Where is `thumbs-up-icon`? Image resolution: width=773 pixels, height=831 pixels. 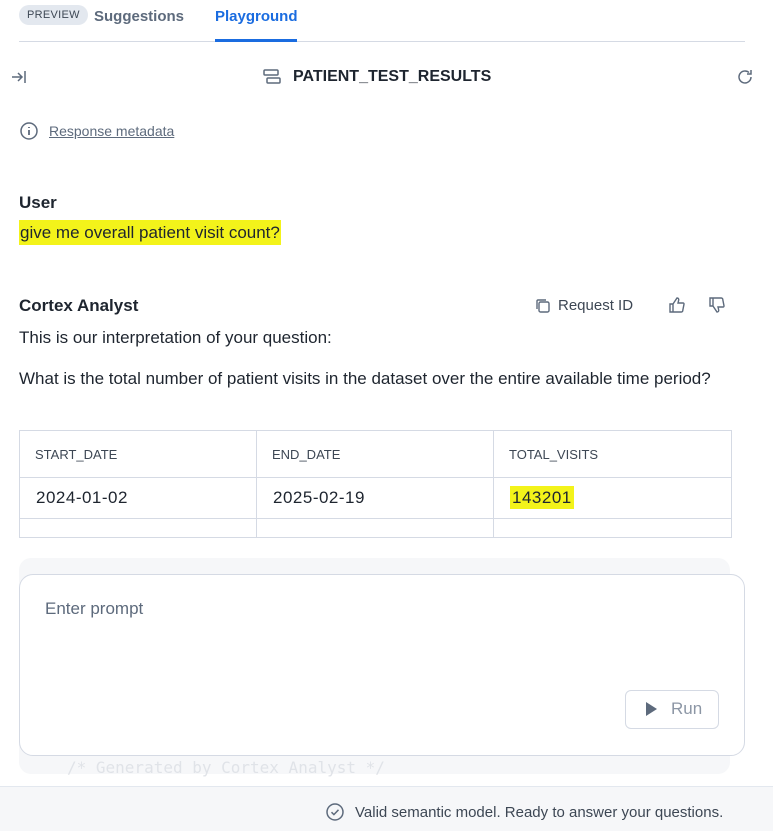
thumbs-up-icon is located at coordinates (677, 307).